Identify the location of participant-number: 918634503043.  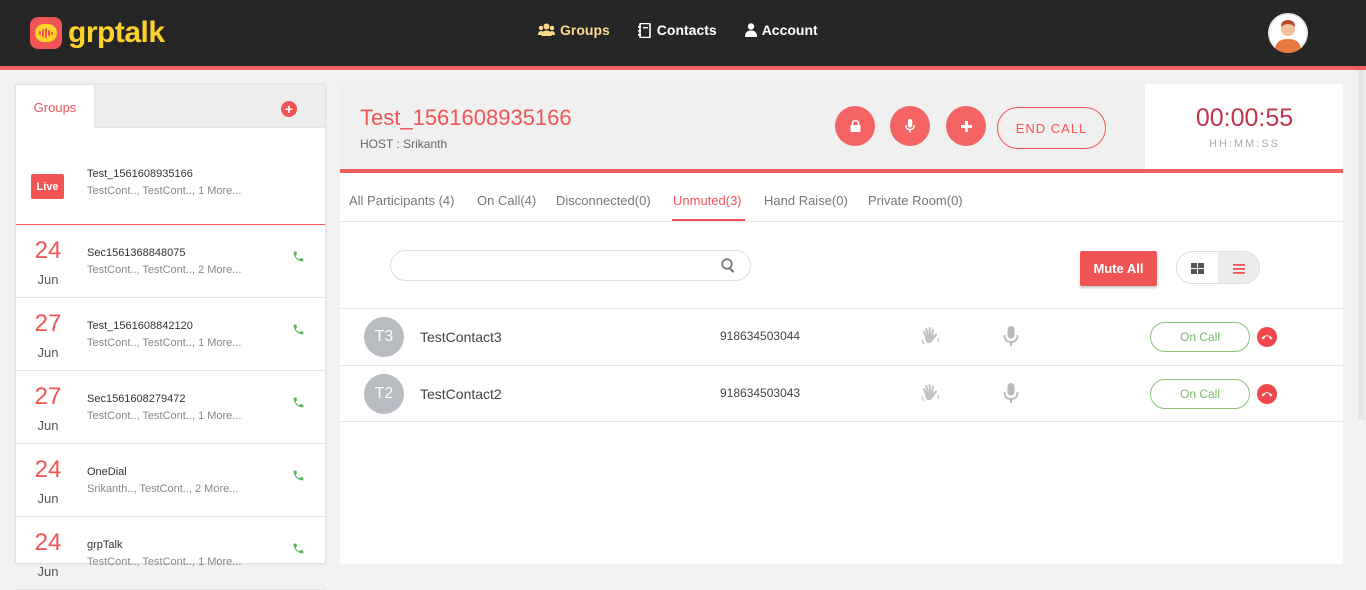
(760, 393).